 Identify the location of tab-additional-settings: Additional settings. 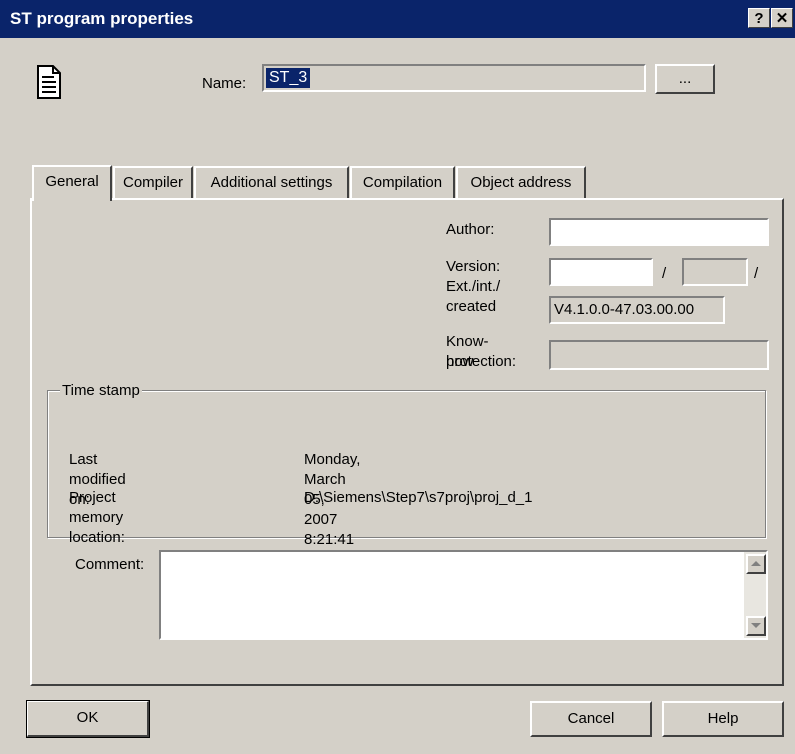
(271, 182).